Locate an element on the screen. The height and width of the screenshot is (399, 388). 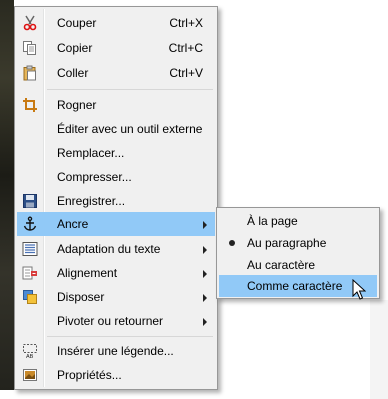
submenu-item-to-page: À la page is located at coordinates (298, 221).